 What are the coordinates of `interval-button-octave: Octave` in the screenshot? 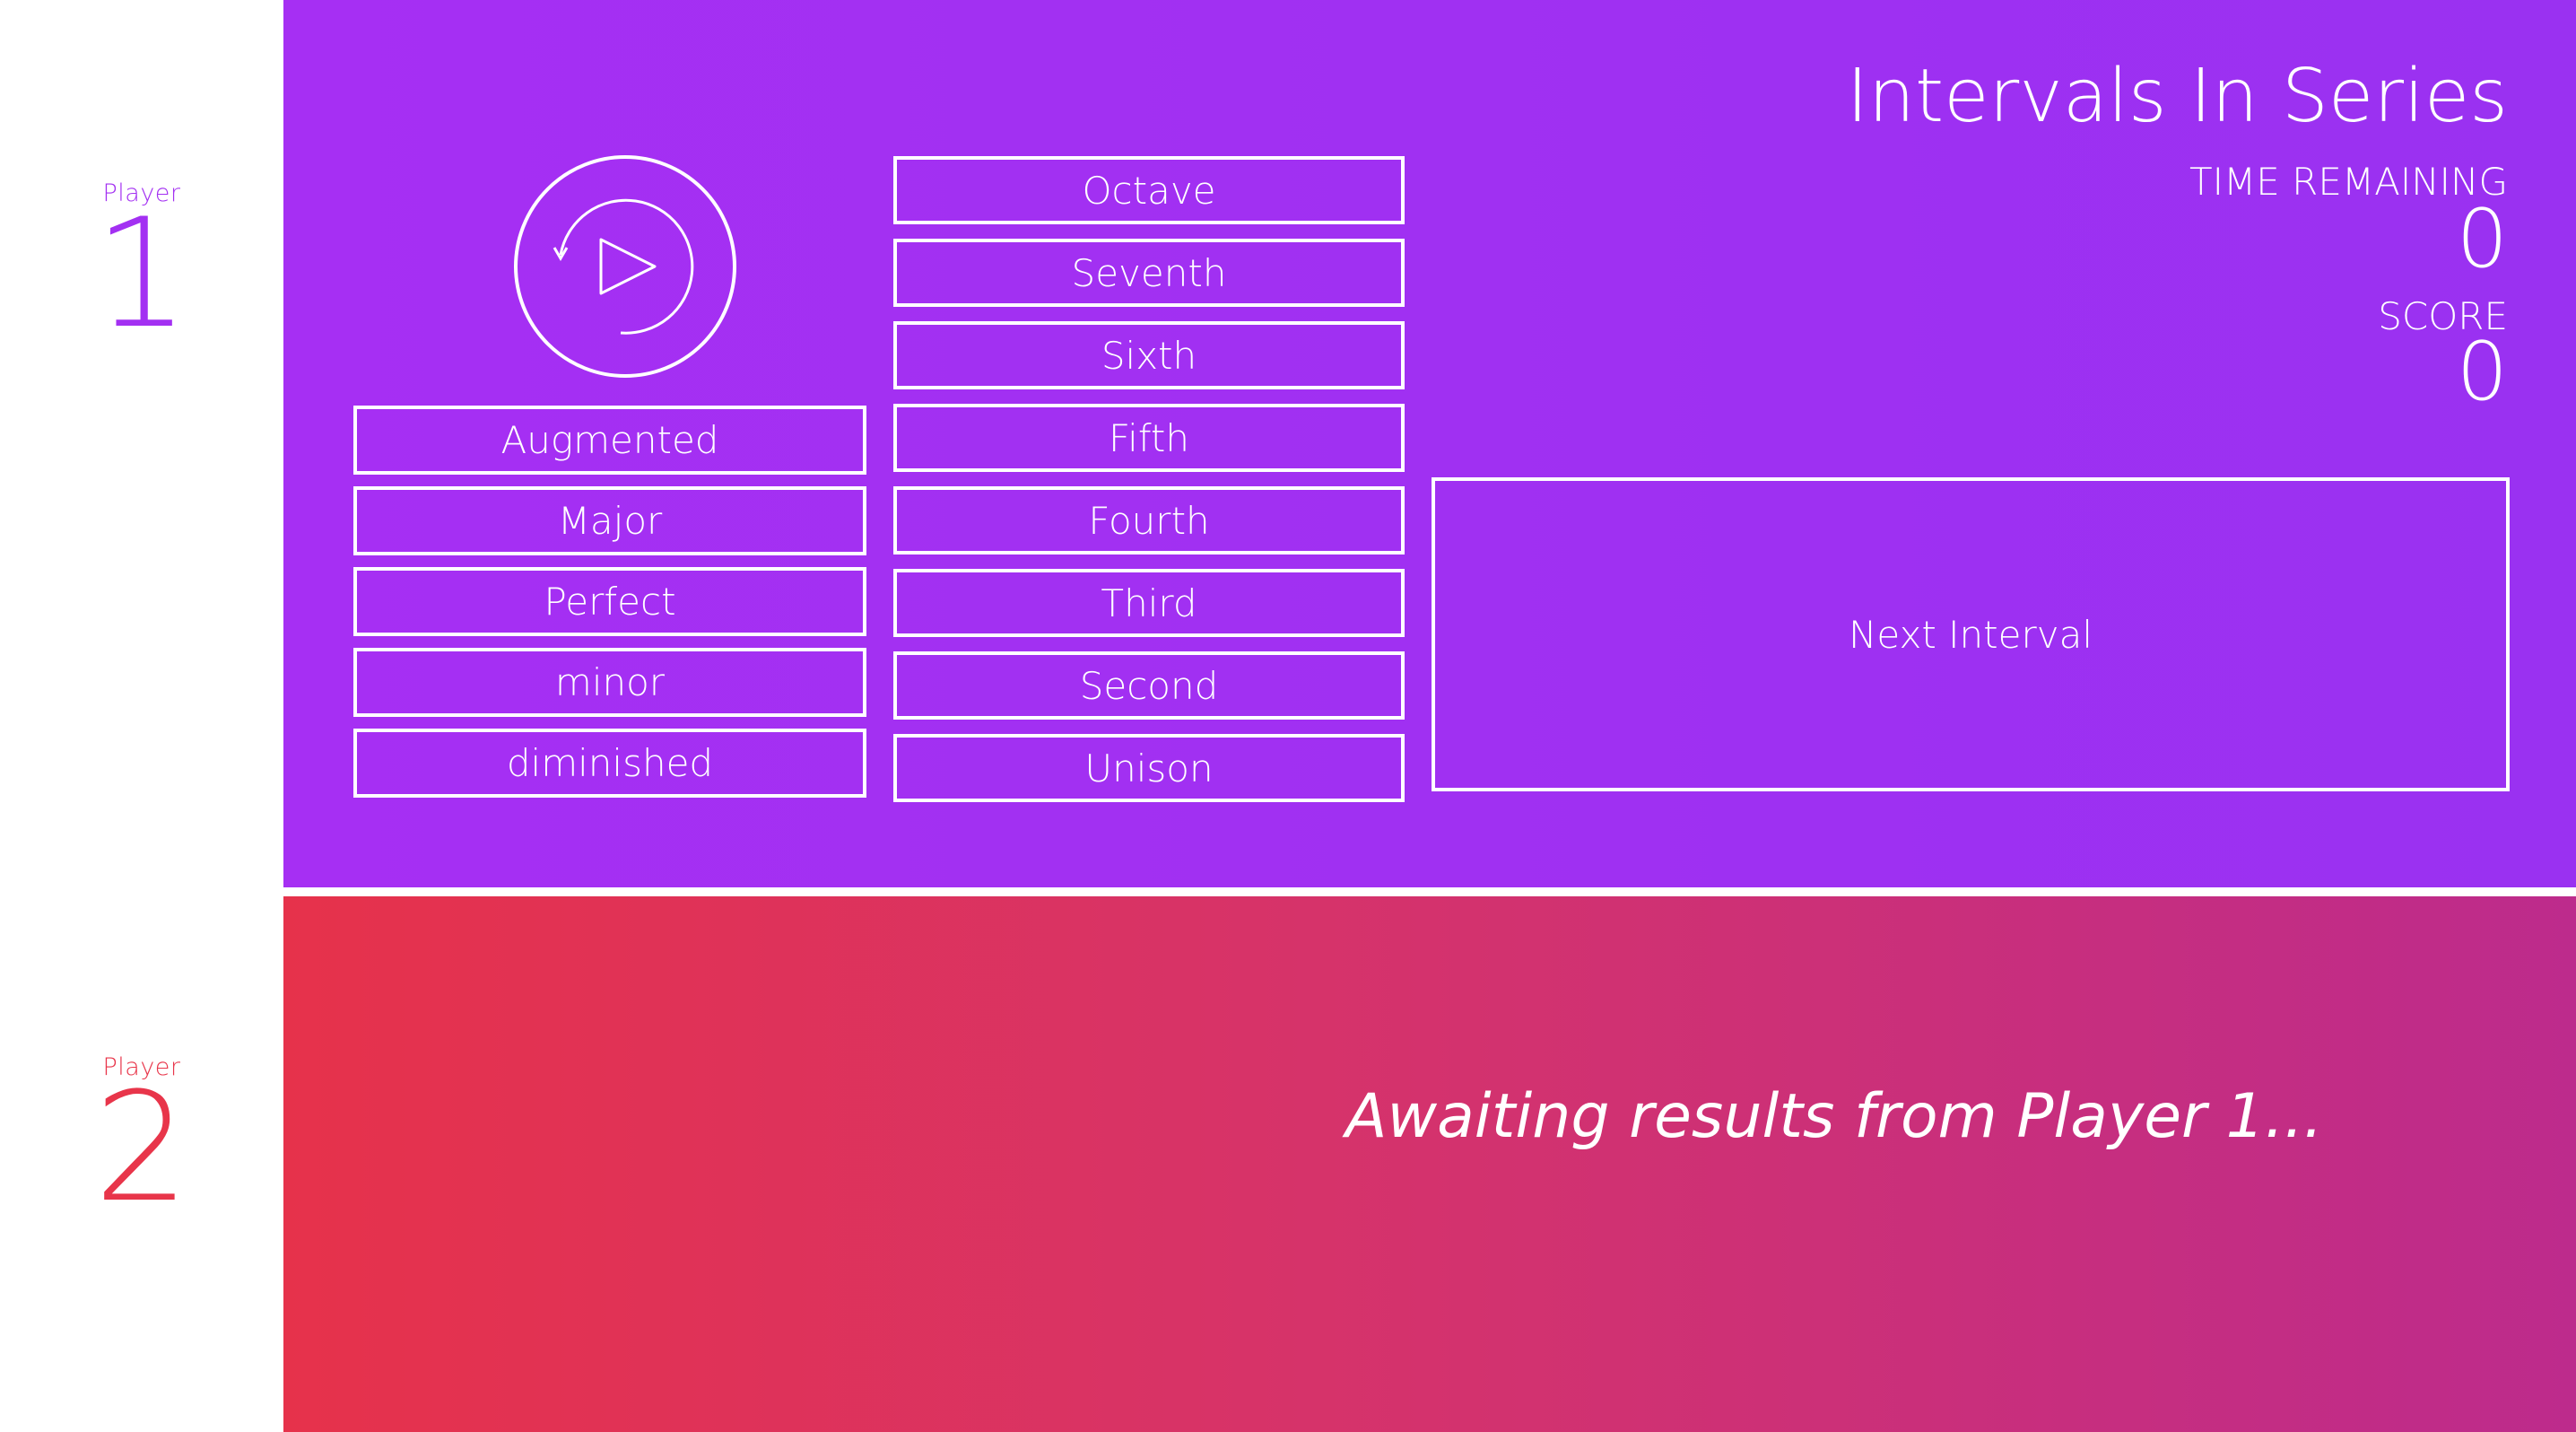 It's located at (1149, 190).